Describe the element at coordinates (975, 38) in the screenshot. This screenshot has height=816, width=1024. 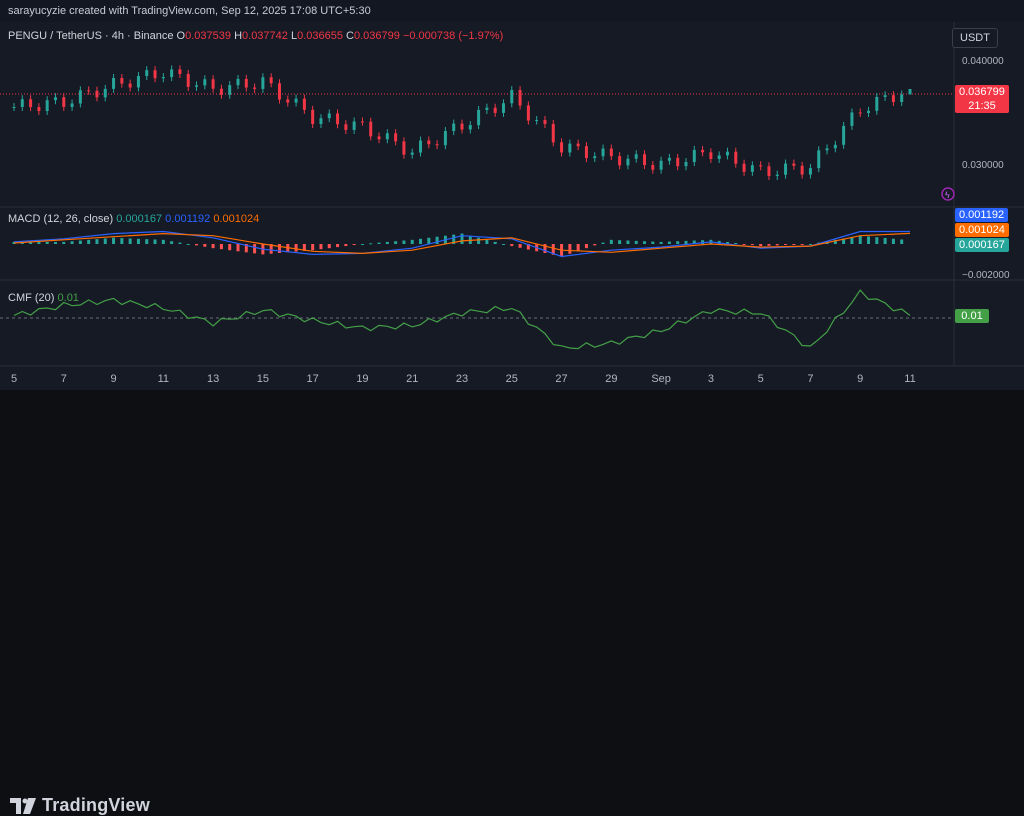
I see `currency-button: USDT` at that location.